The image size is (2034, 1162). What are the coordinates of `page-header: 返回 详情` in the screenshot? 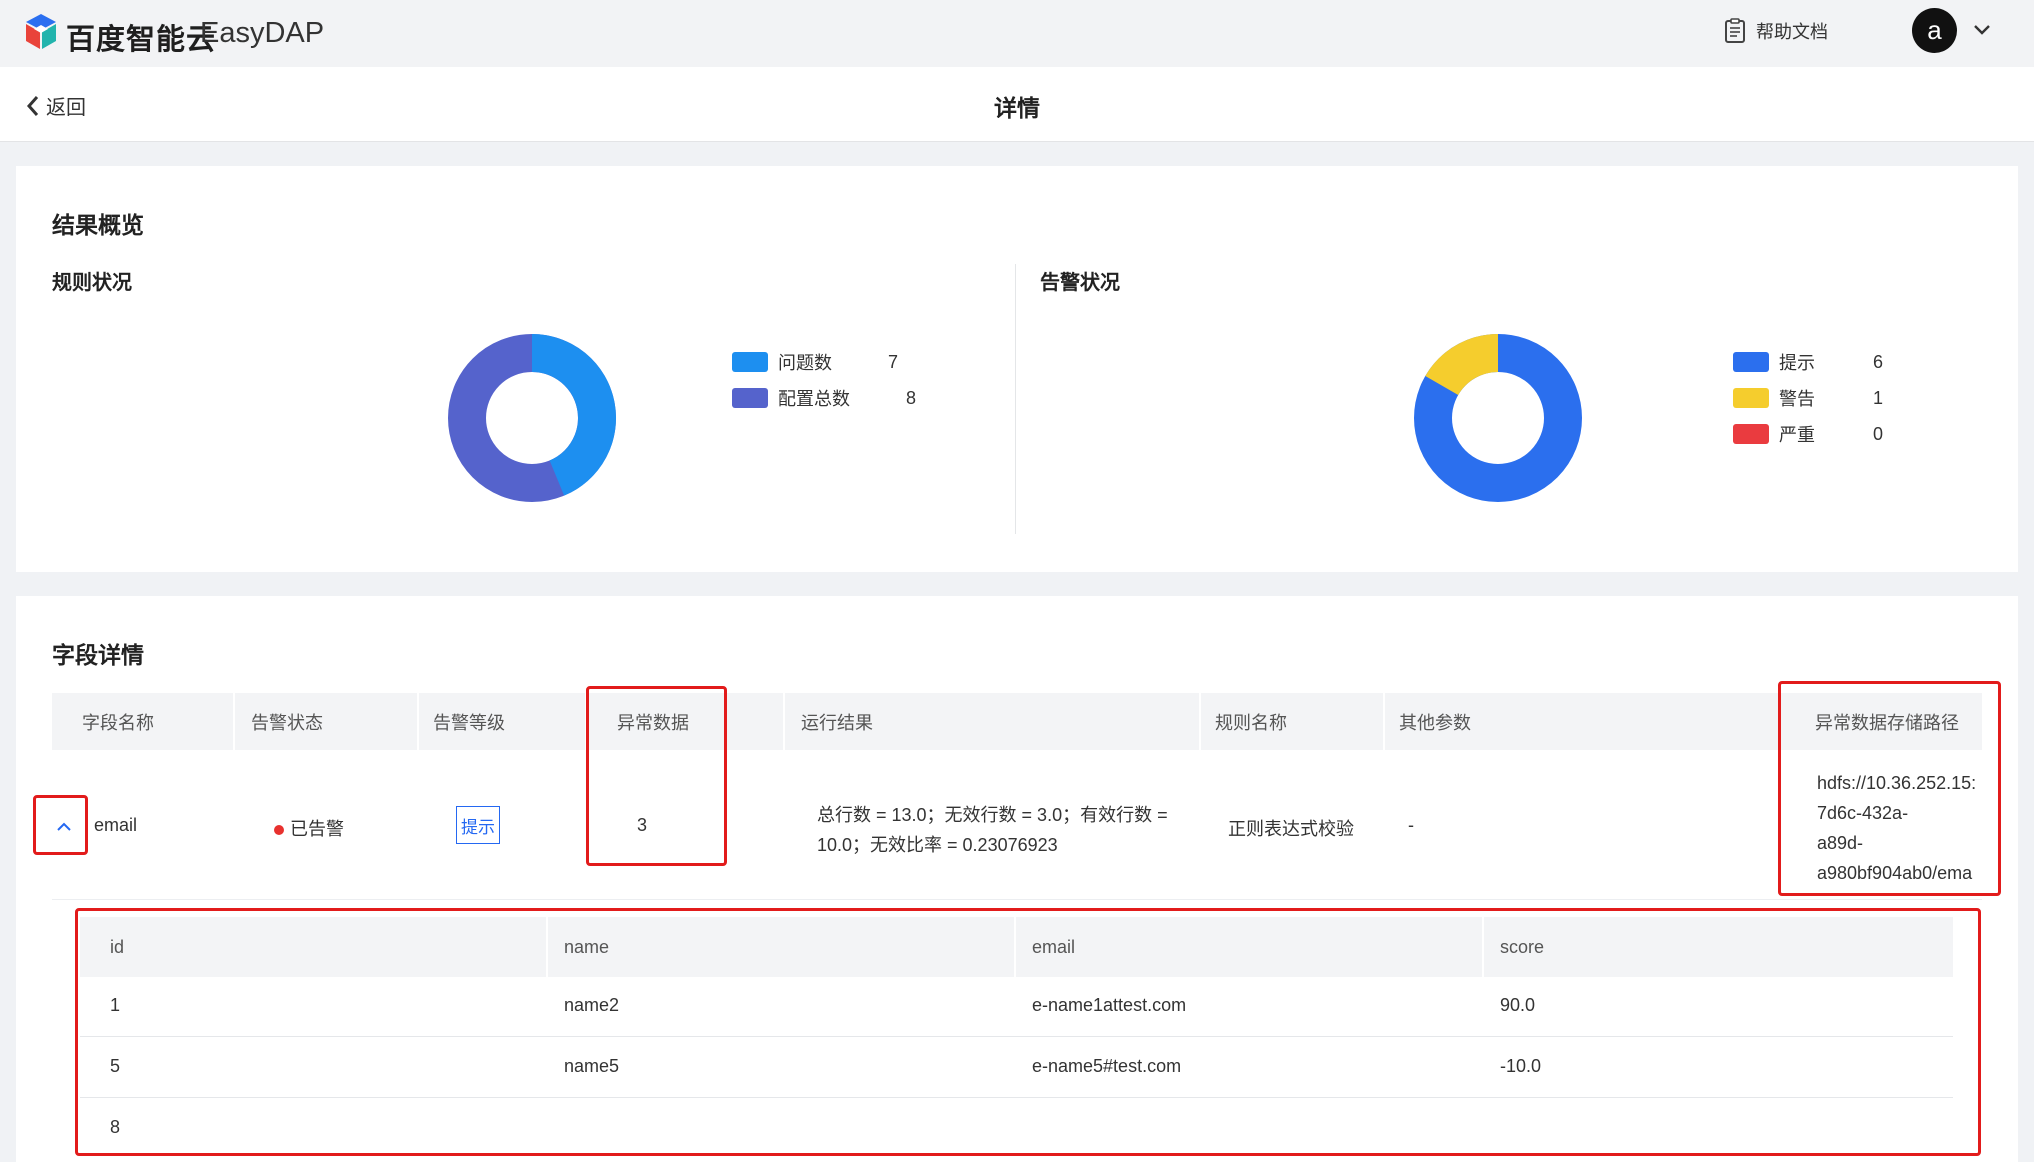 It's located at (1017, 104).